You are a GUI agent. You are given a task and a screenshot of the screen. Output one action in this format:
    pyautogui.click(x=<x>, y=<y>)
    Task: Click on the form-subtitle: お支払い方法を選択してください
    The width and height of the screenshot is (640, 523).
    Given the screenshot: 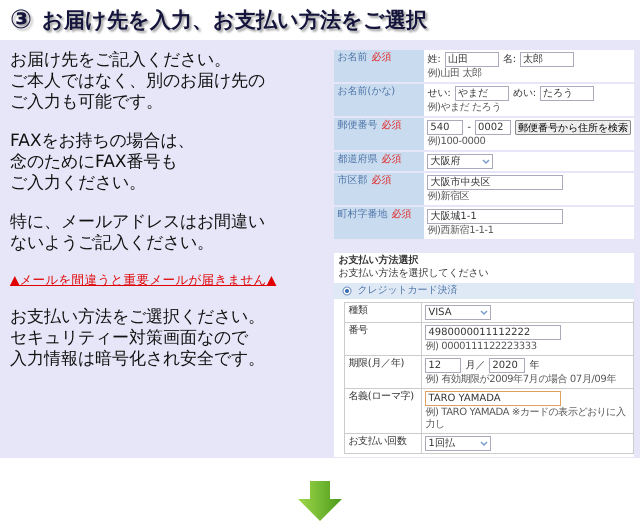 What is the action you would take?
    pyautogui.click(x=413, y=274)
    